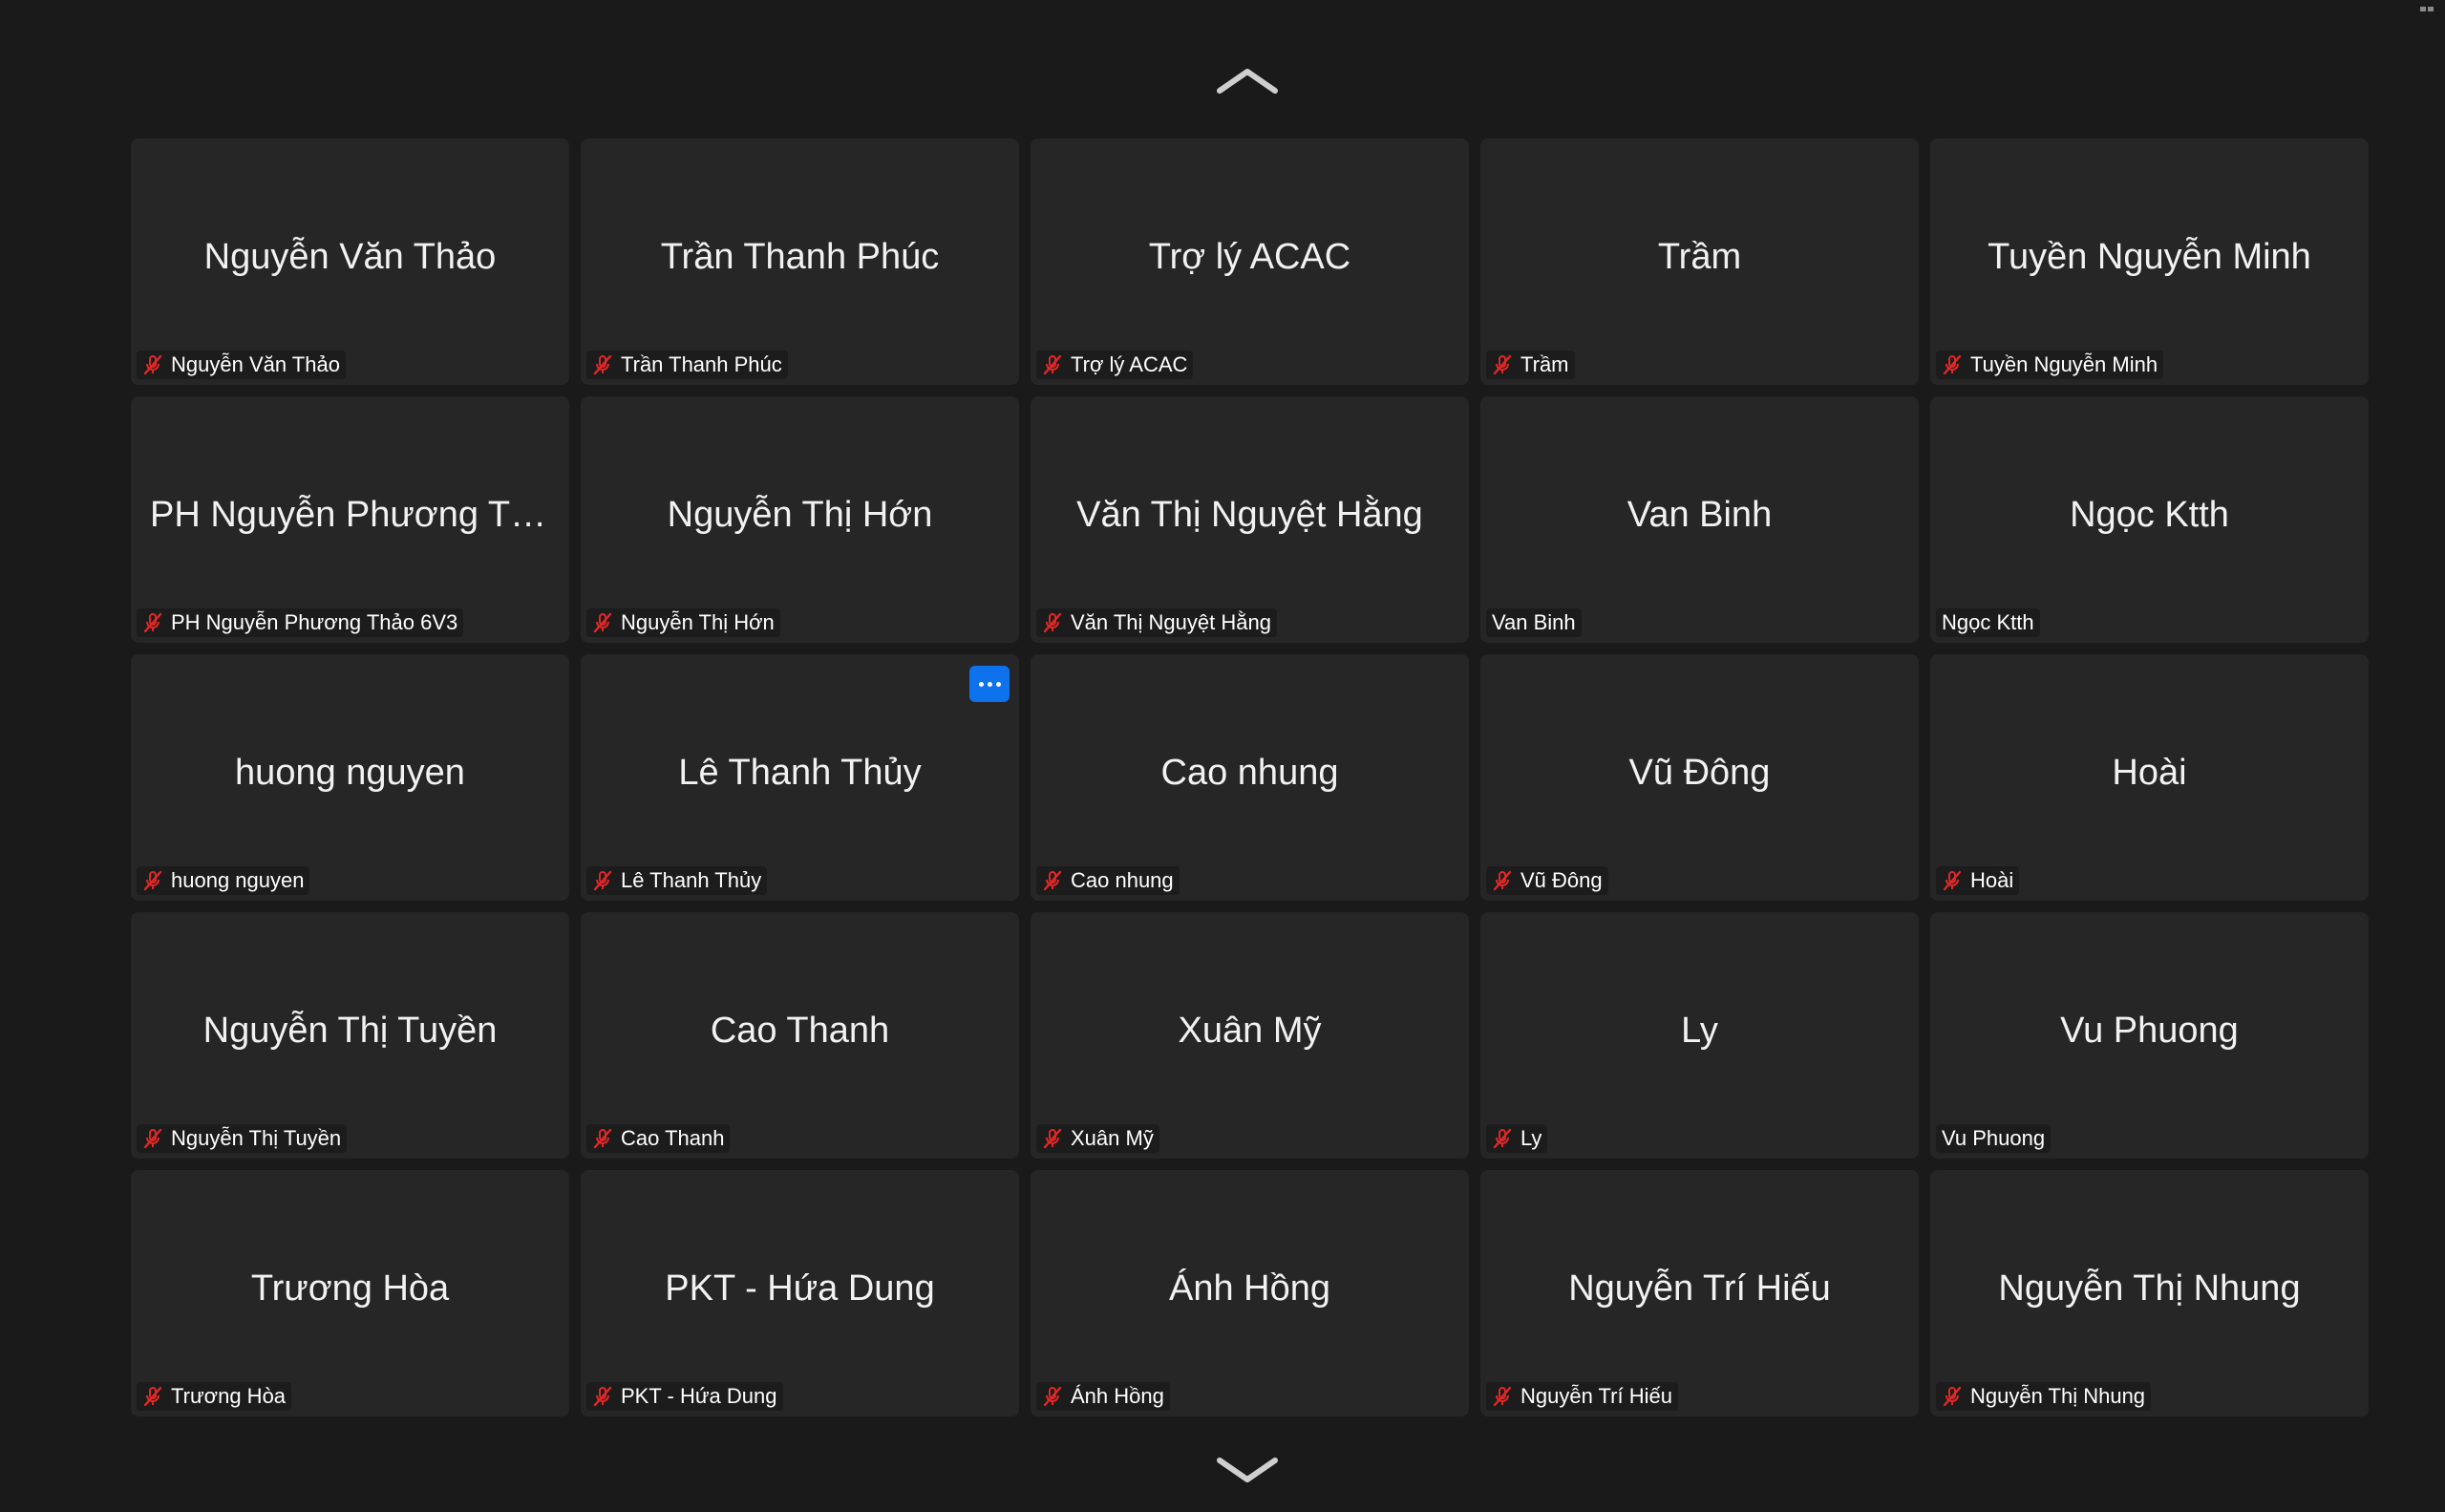  I want to click on participant-name-label: Tuyền Nguyễn Minh, so click(2050, 365).